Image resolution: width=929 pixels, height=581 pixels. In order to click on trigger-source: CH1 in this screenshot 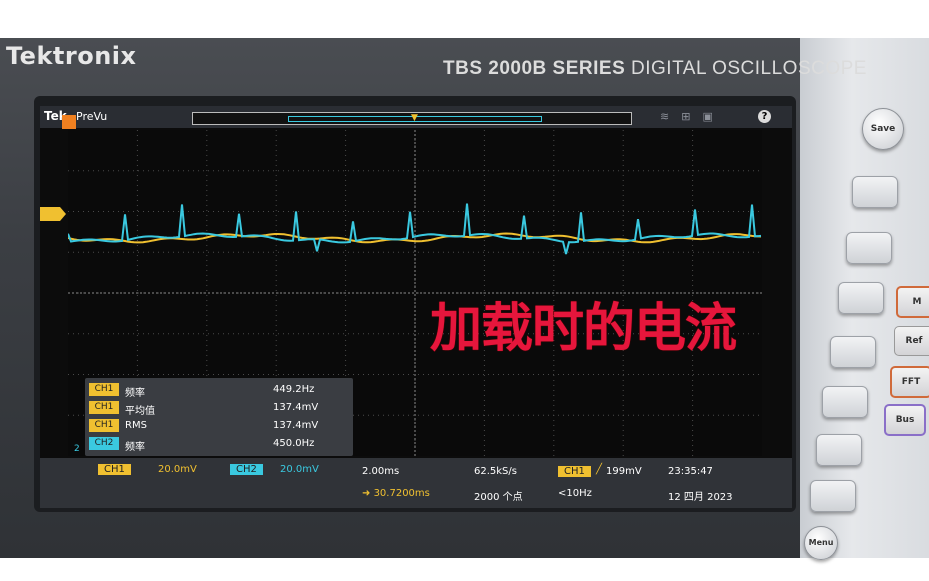, I will do `click(574, 471)`.